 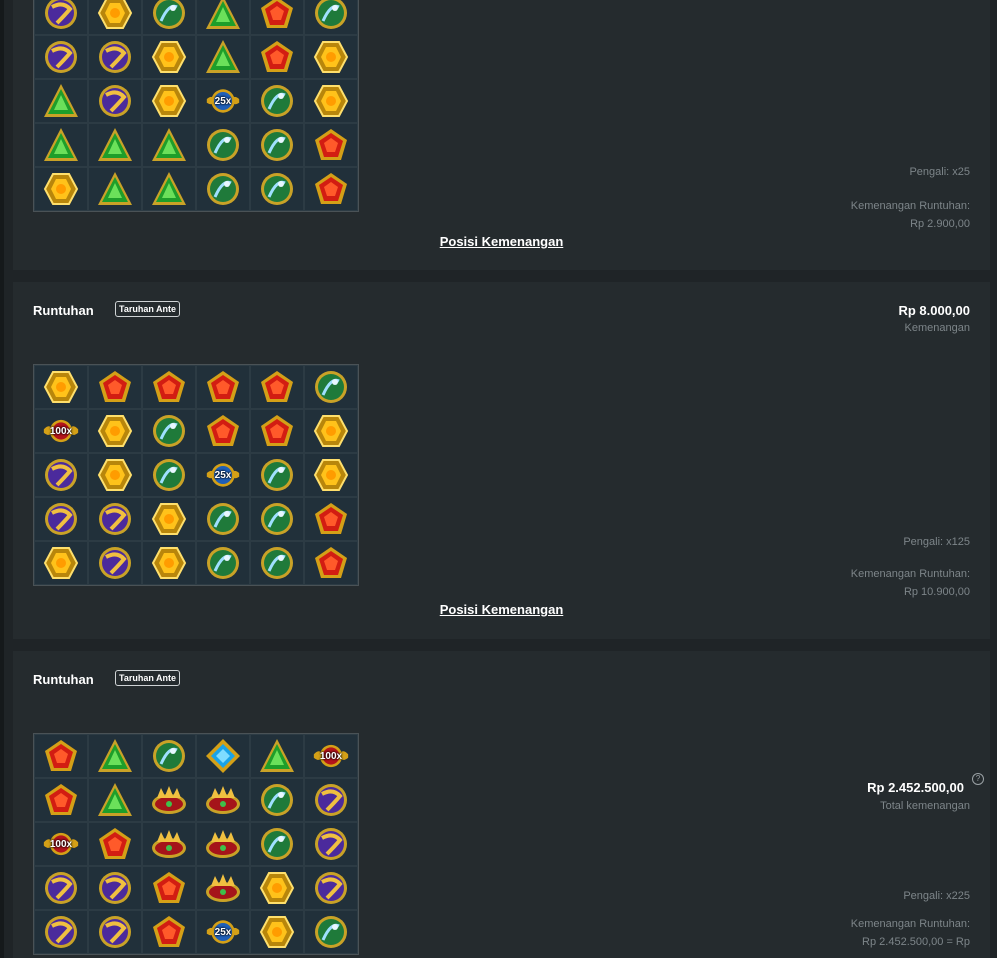 I want to click on blue-25x-icon: 25x, so click(x=223, y=475).